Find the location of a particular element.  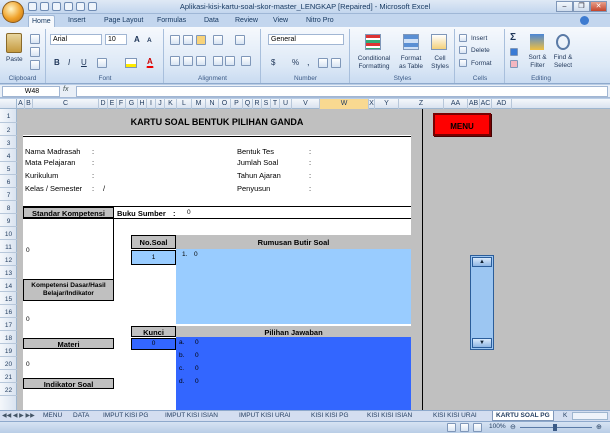

row-header: 4 is located at coordinates (8, 155).